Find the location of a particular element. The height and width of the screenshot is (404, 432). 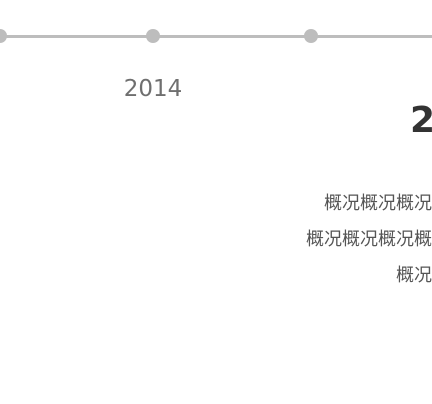

active-year-heading: 2 is located at coordinates (421, 121).